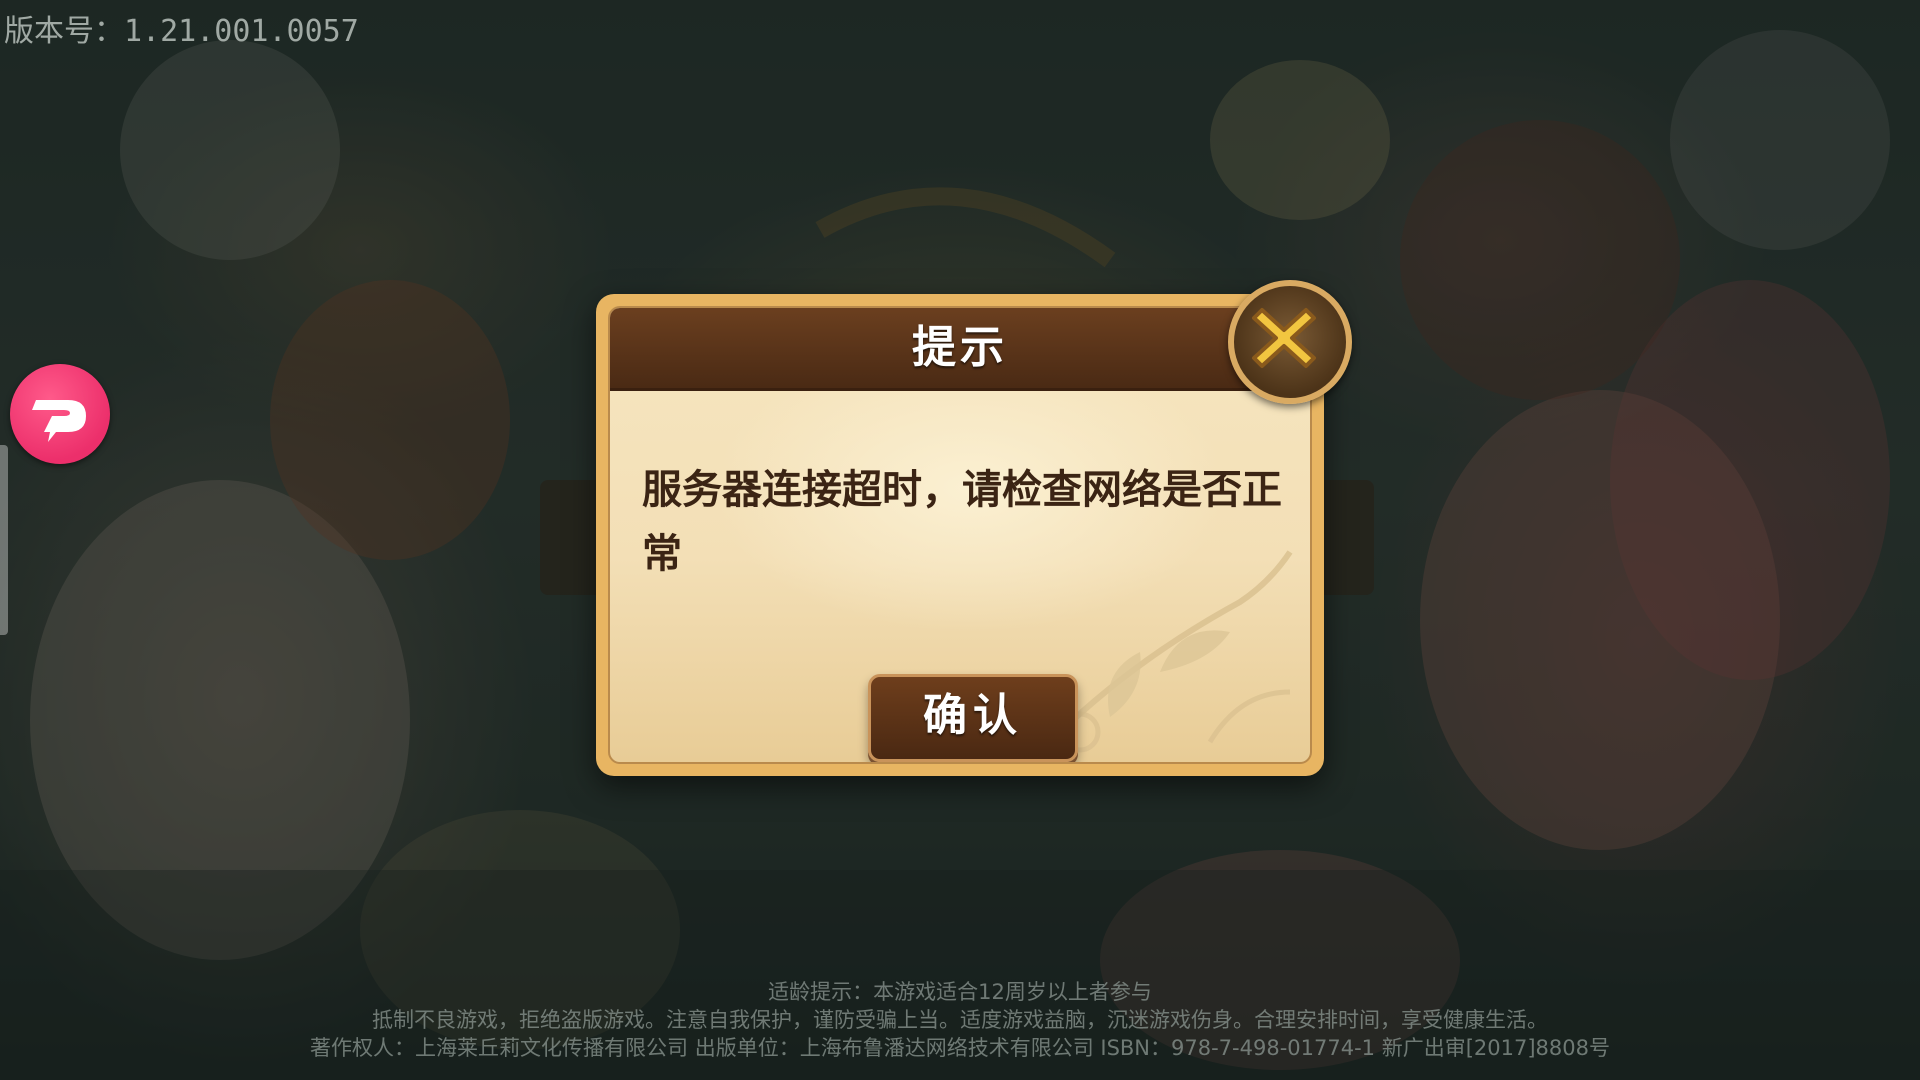 The height and width of the screenshot is (1080, 1920). I want to click on confirm-button-label: 确认, so click(973, 715).